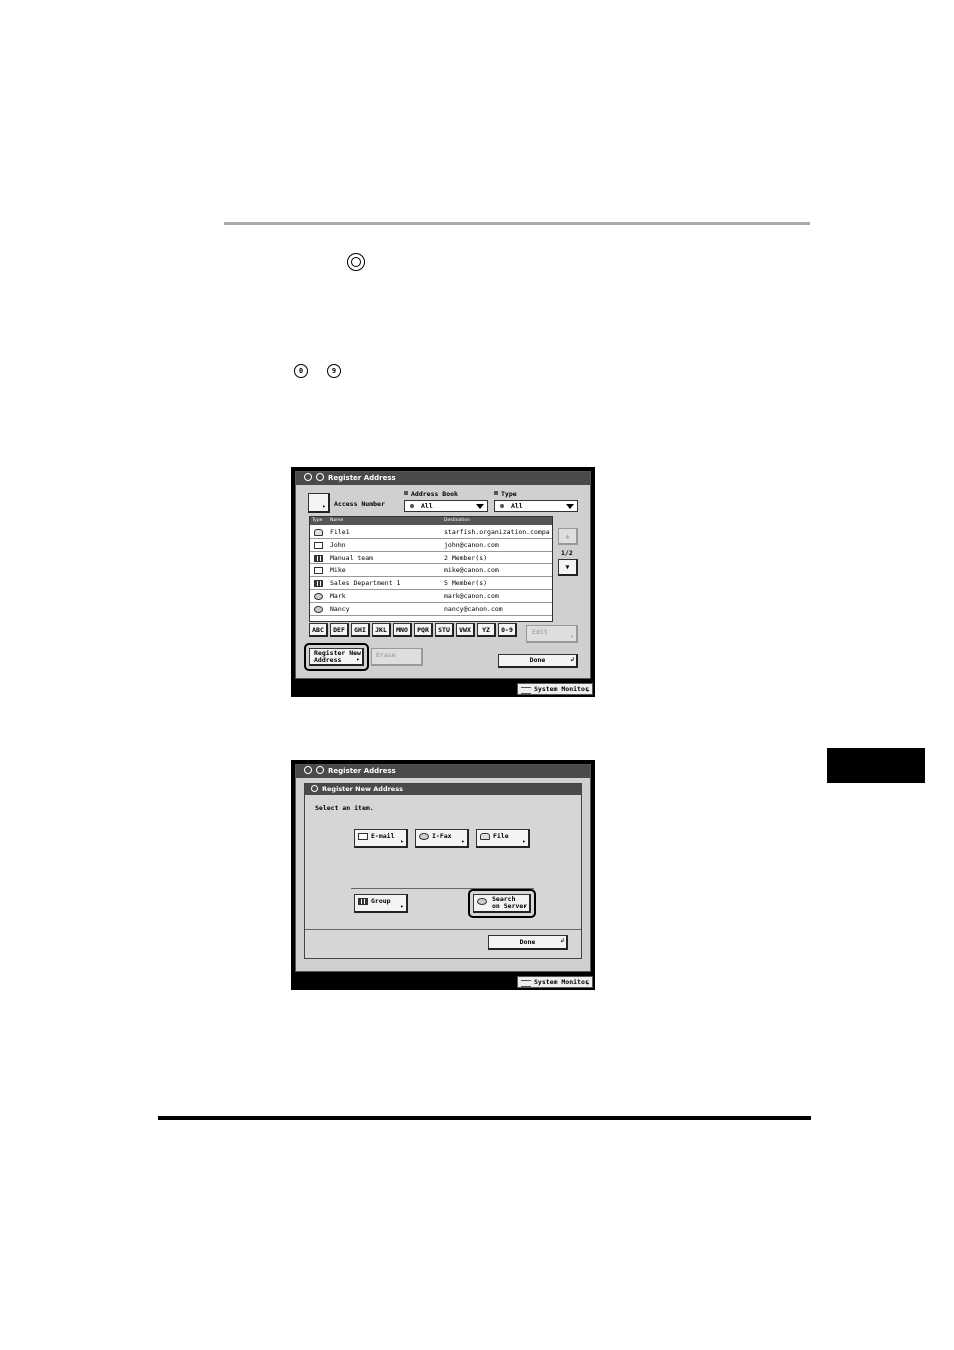 This screenshot has width=954, height=1350. What do you see at coordinates (431, 545) in the screenshot?
I see `list-item: John john@canon.com` at bounding box center [431, 545].